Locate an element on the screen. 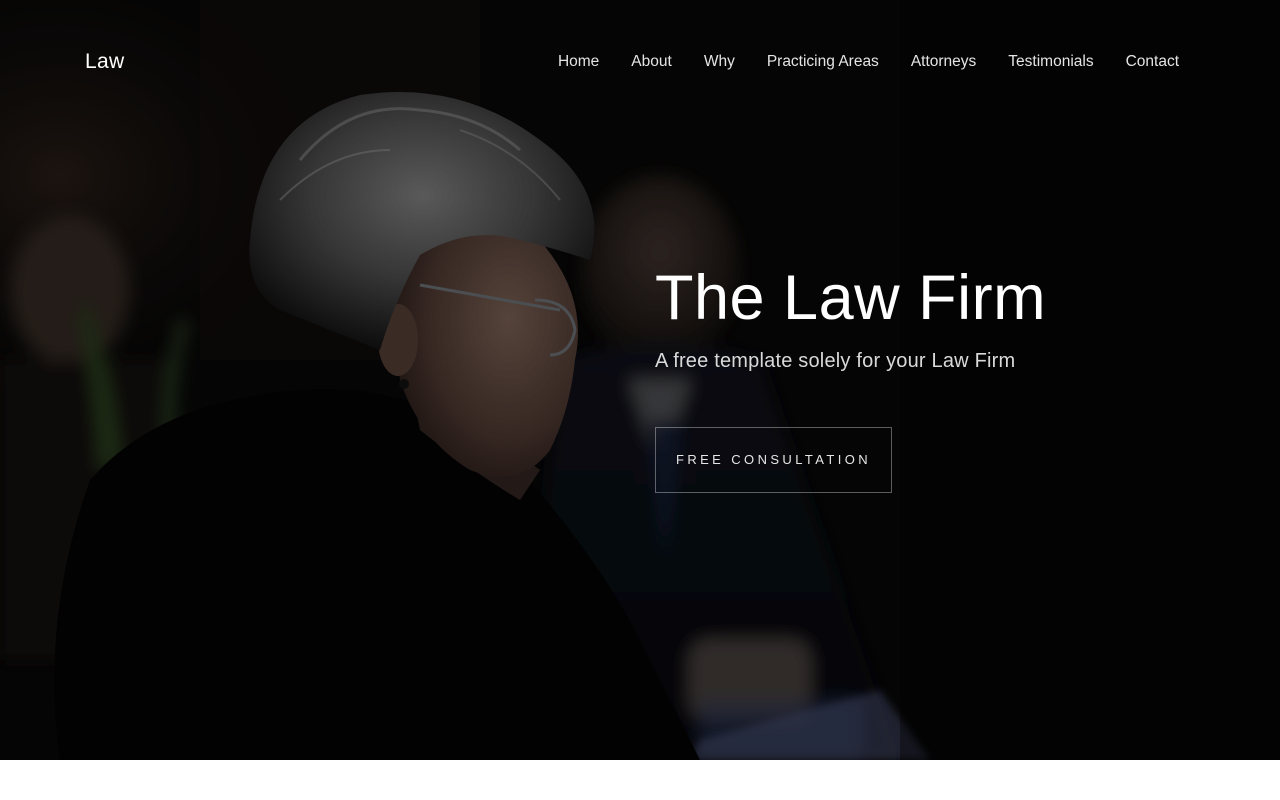 The width and height of the screenshot is (1280, 800). brand-logo: Law is located at coordinates (104, 62).